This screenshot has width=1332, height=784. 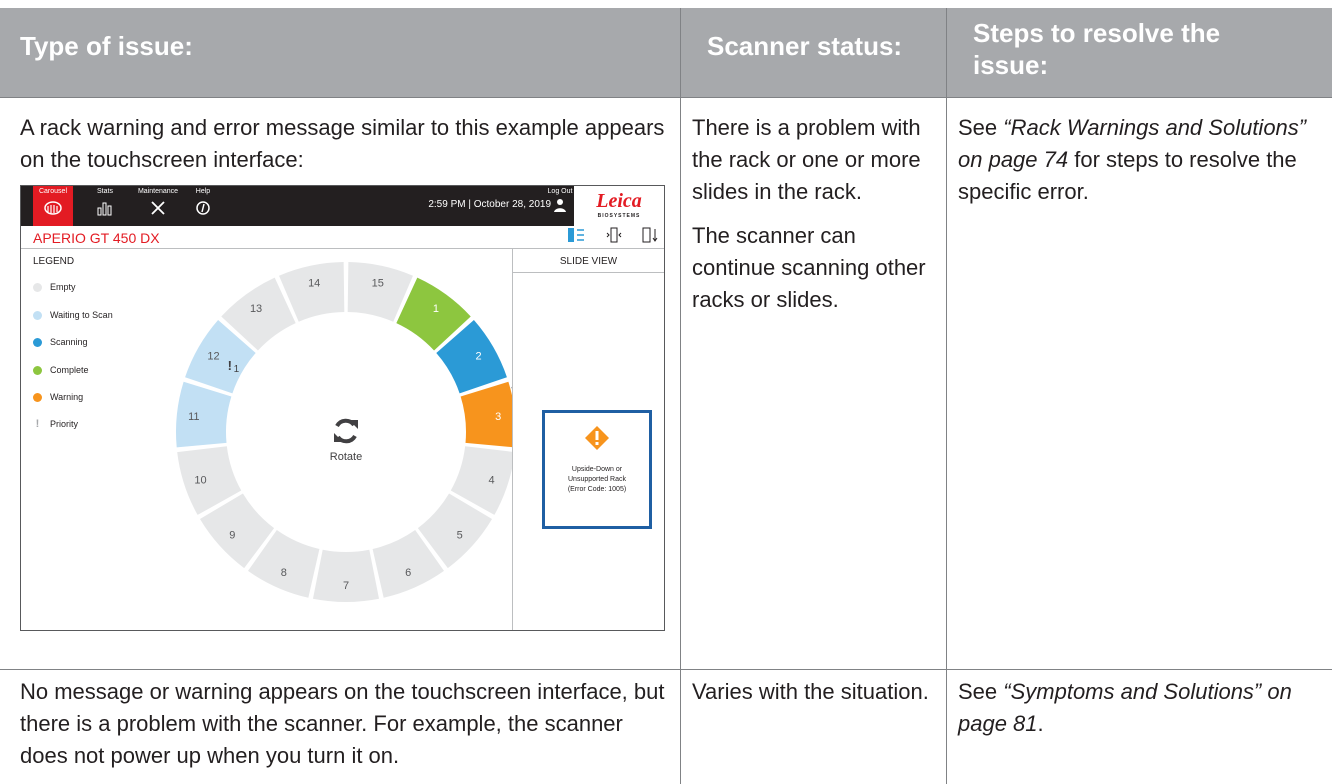 I want to click on error-line: (Error Code: 1005), so click(x=597, y=489).